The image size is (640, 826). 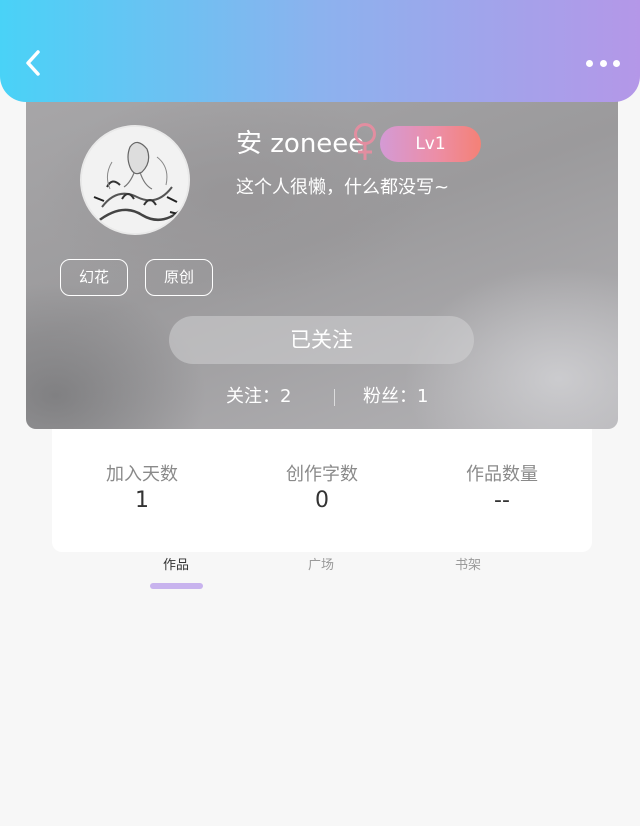 What do you see at coordinates (176, 566) in the screenshot?
I see `tab-works: 作品` at bounding box center [176, 566].